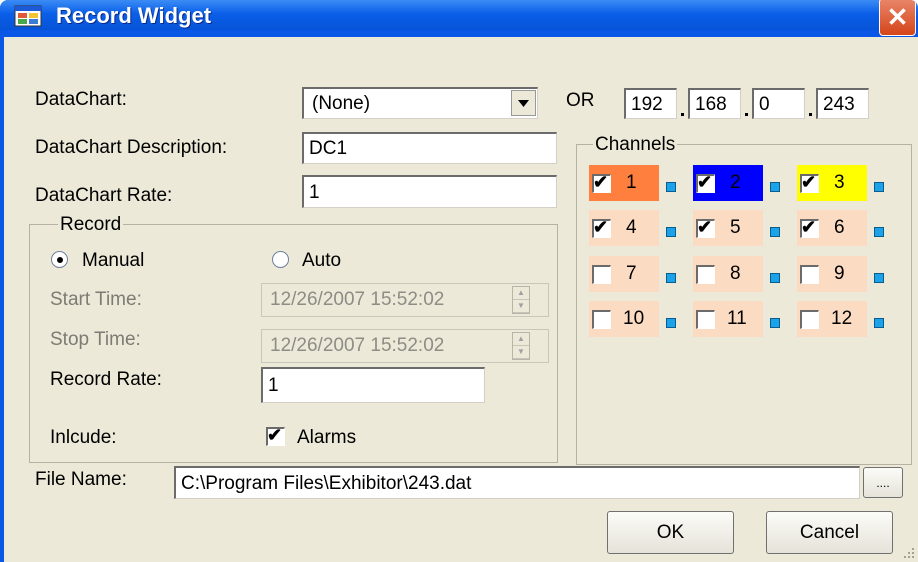 This screenshot has height=562, width=918. I want to click on channel-8-checkbox, so click(705, 274).